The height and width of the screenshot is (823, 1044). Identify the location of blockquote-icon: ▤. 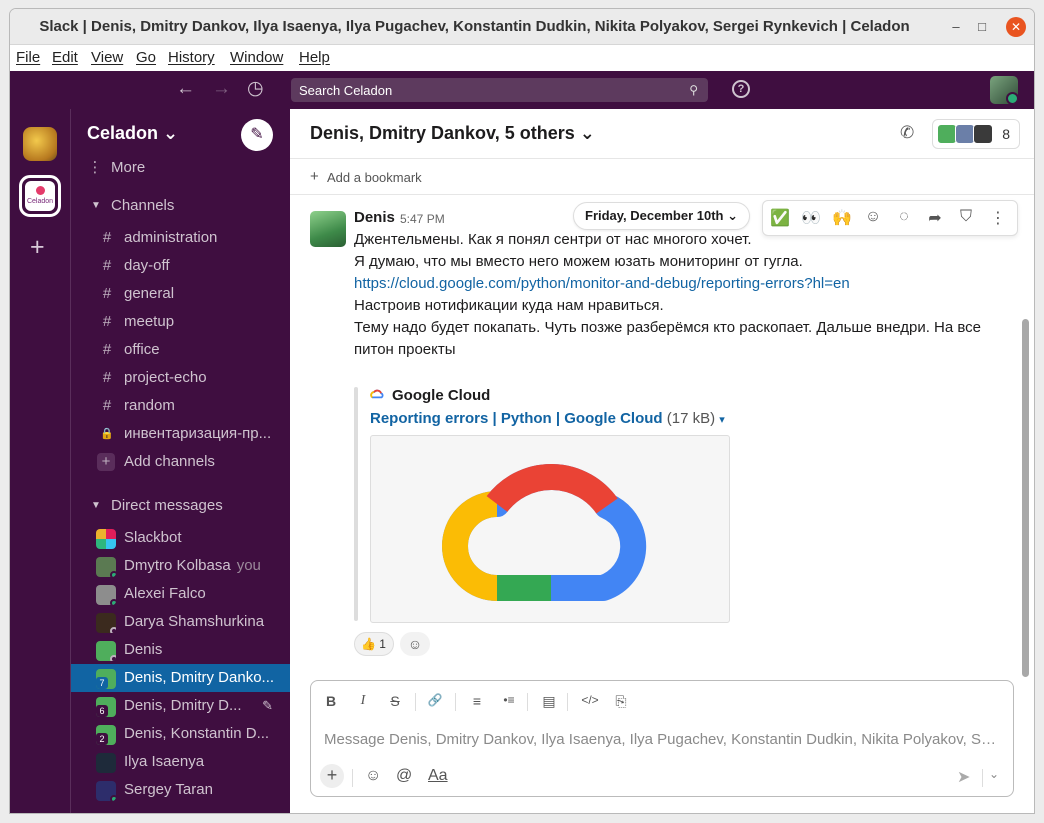
(549, 701).